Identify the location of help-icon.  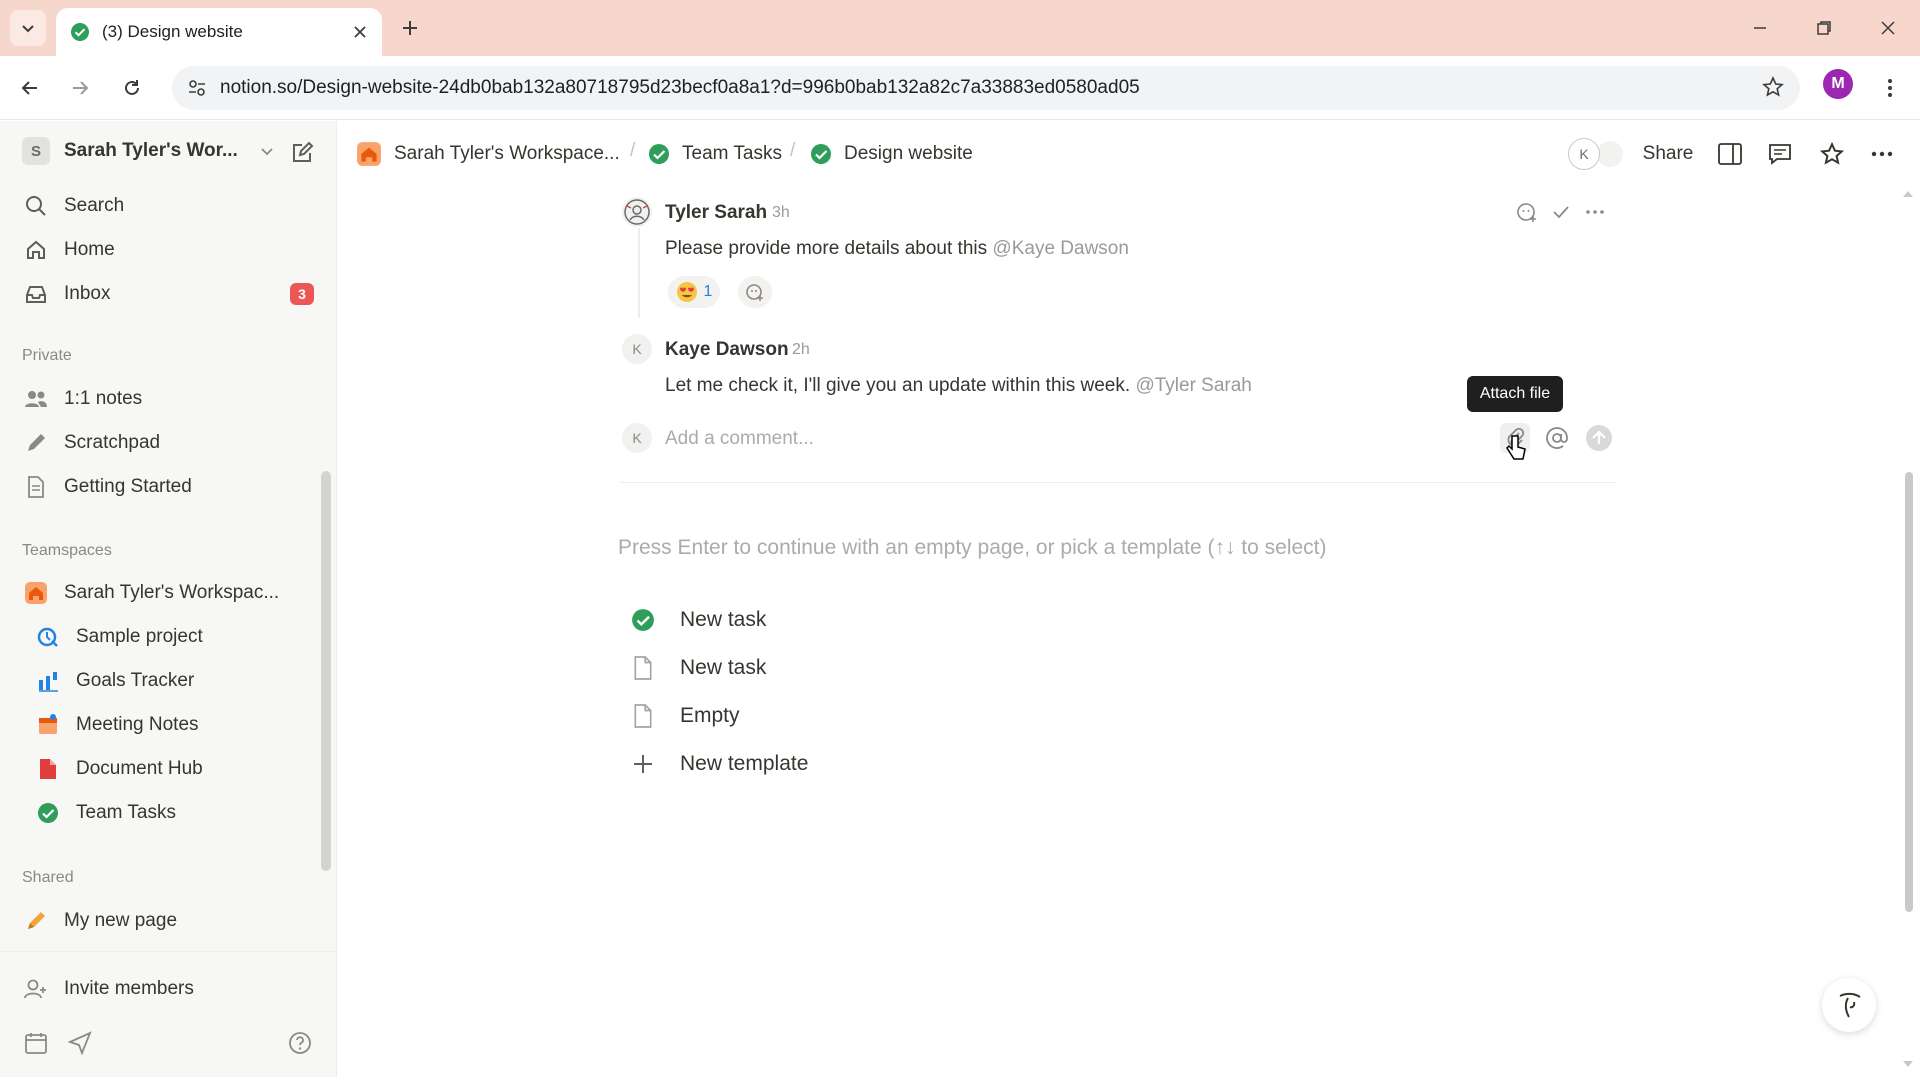
(300, 1043).